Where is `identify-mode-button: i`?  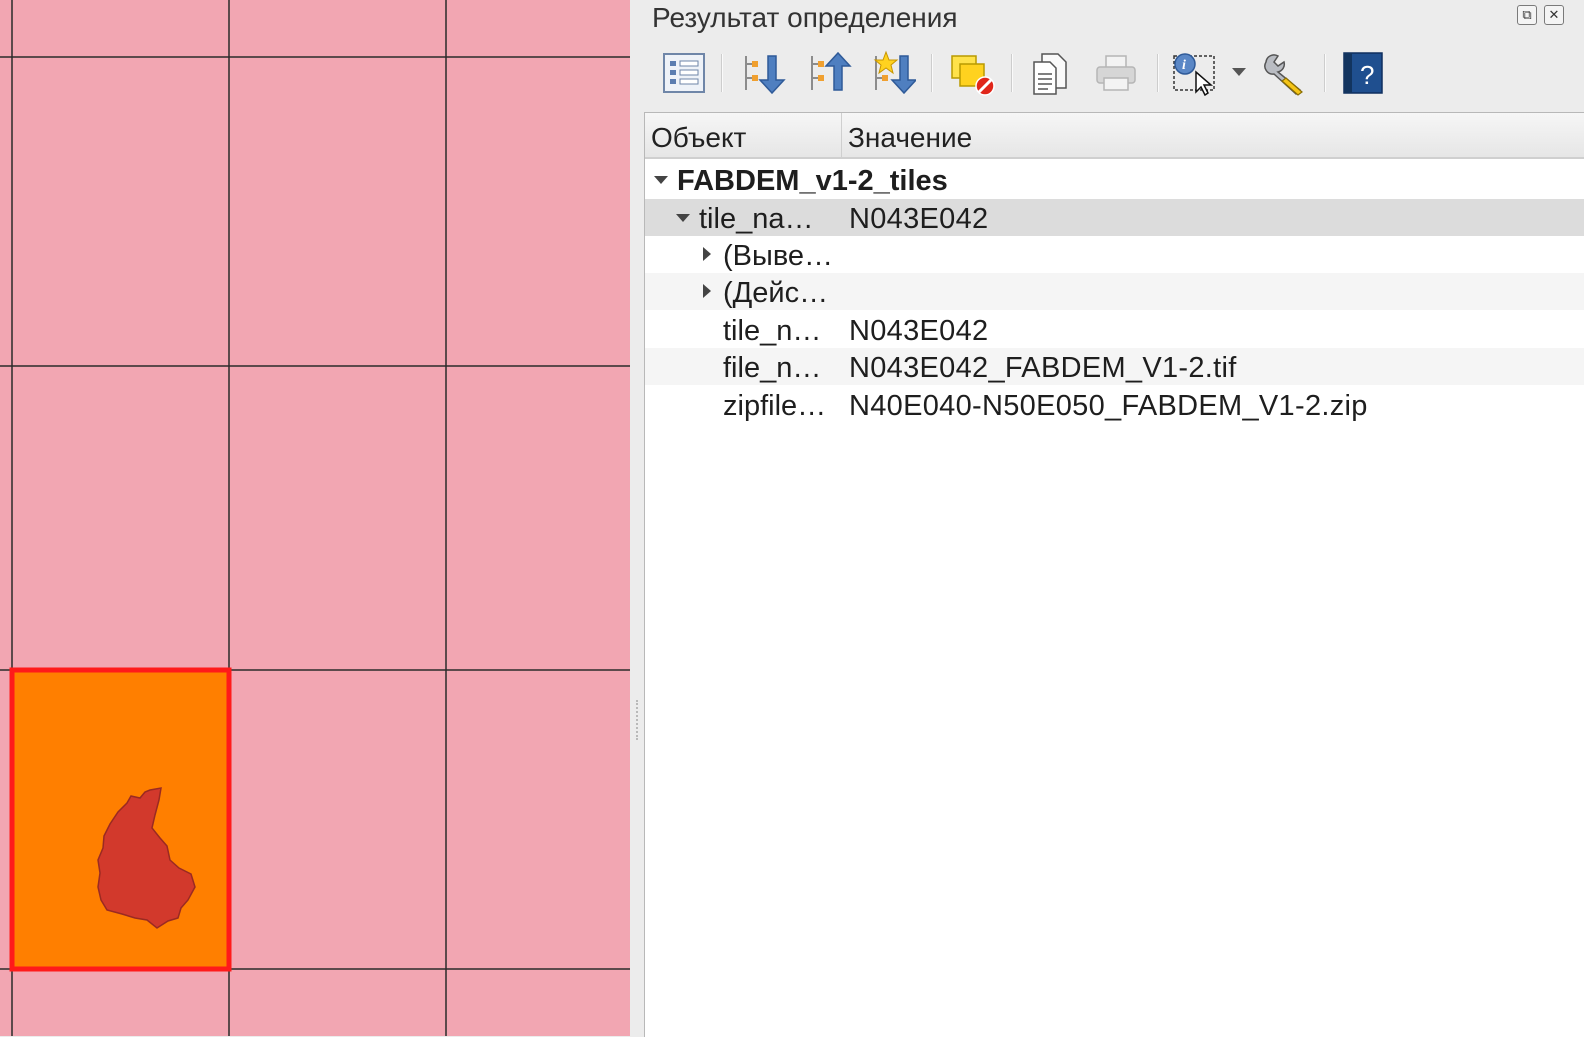
identify-mode-button: i is located at coordinates (1194, 73).